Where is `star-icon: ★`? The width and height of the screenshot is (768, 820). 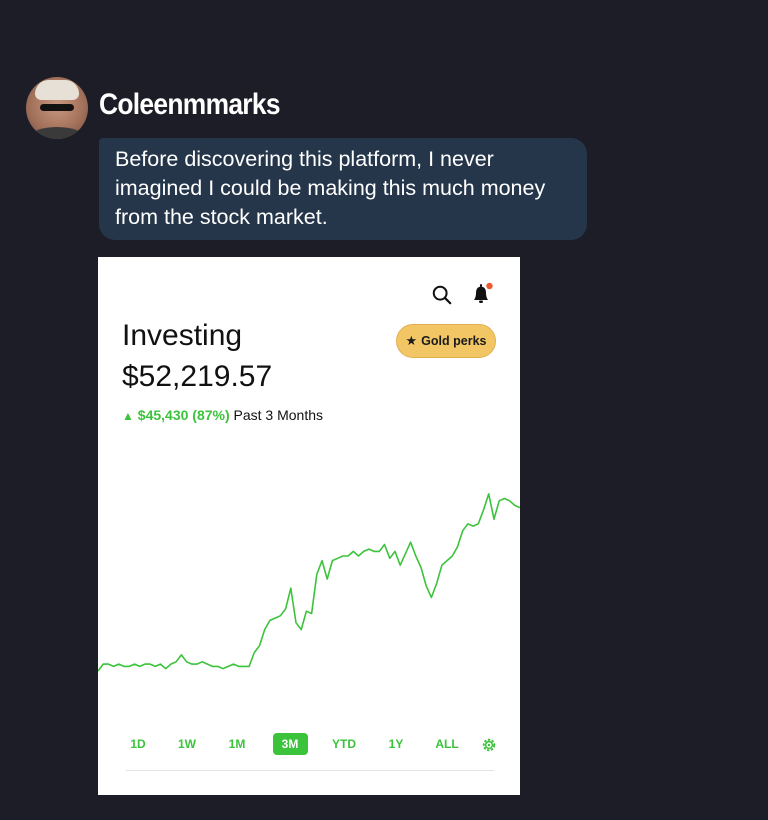 star-icon: ★ is located at coordinates (411, 340).